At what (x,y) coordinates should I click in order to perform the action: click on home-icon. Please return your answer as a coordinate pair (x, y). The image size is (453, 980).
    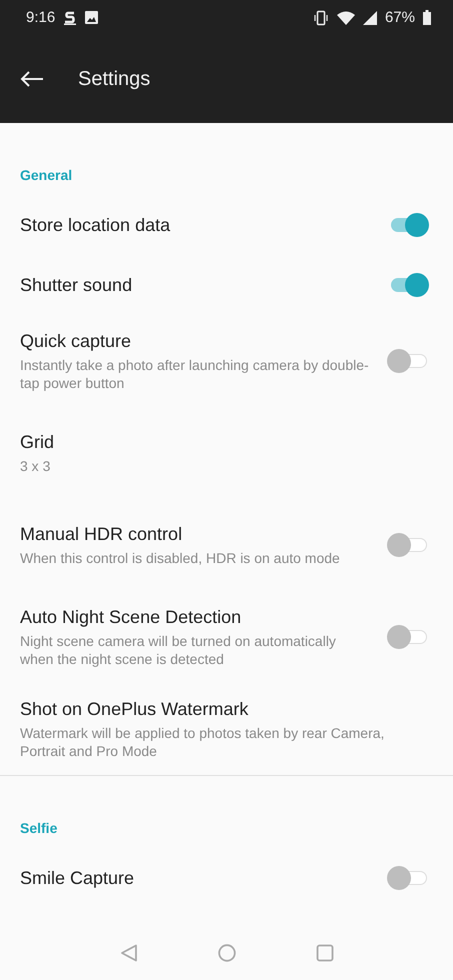
    Looking at the image, I should click on (227, 953).